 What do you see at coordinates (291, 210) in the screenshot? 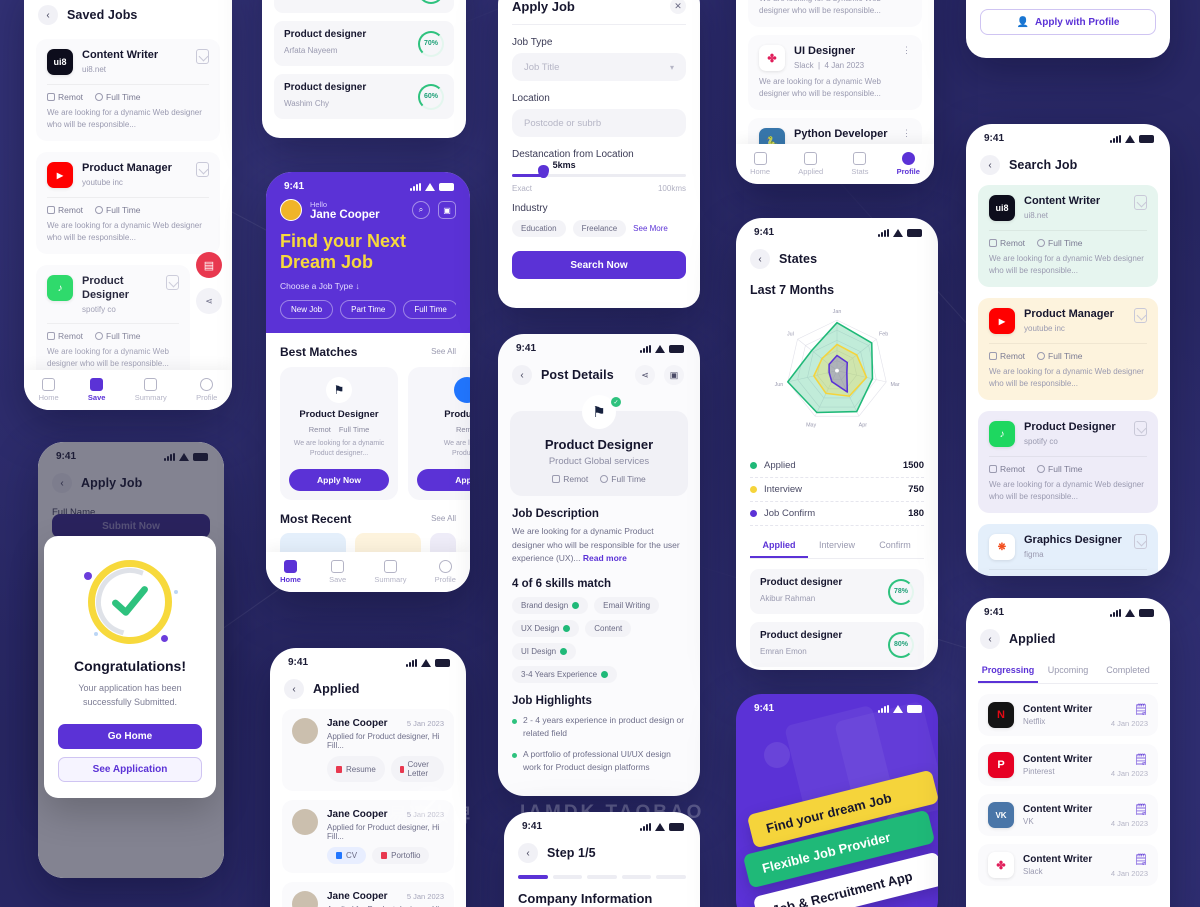
I see `avatar` at bounding box center [291, 210].